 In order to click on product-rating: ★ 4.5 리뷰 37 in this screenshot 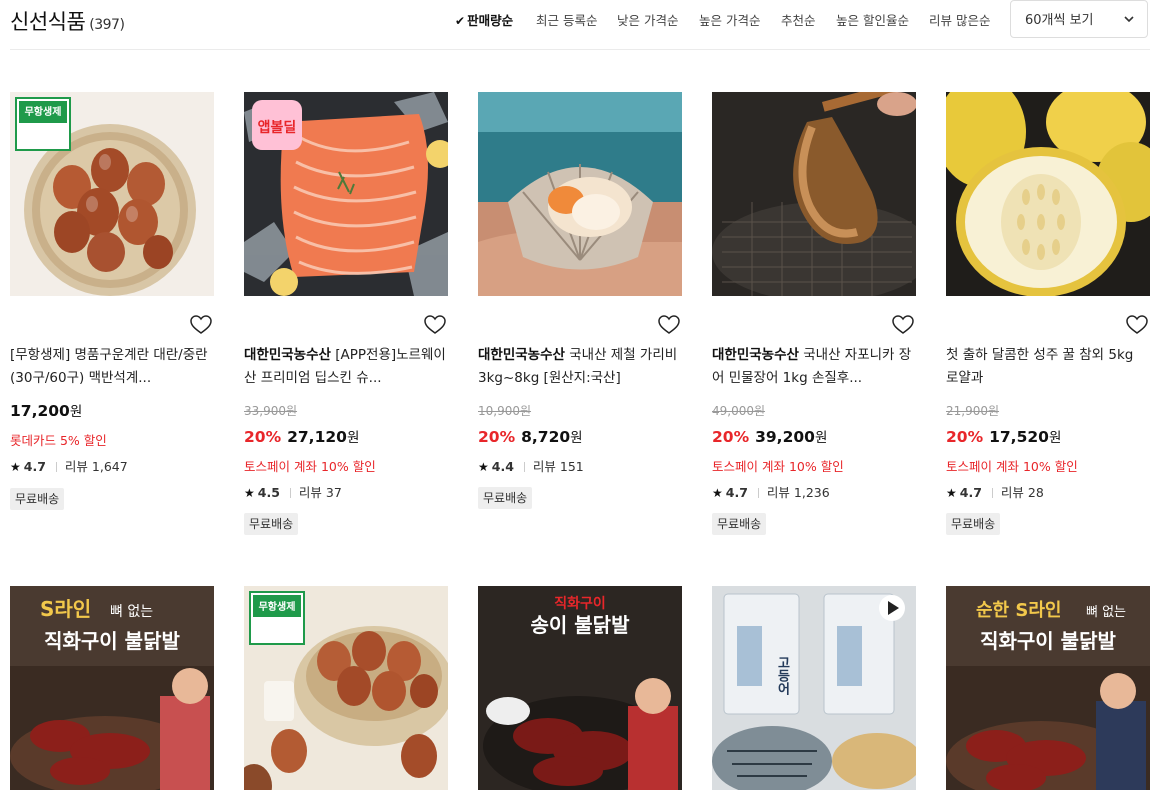, I will do `click(293, 492)`.